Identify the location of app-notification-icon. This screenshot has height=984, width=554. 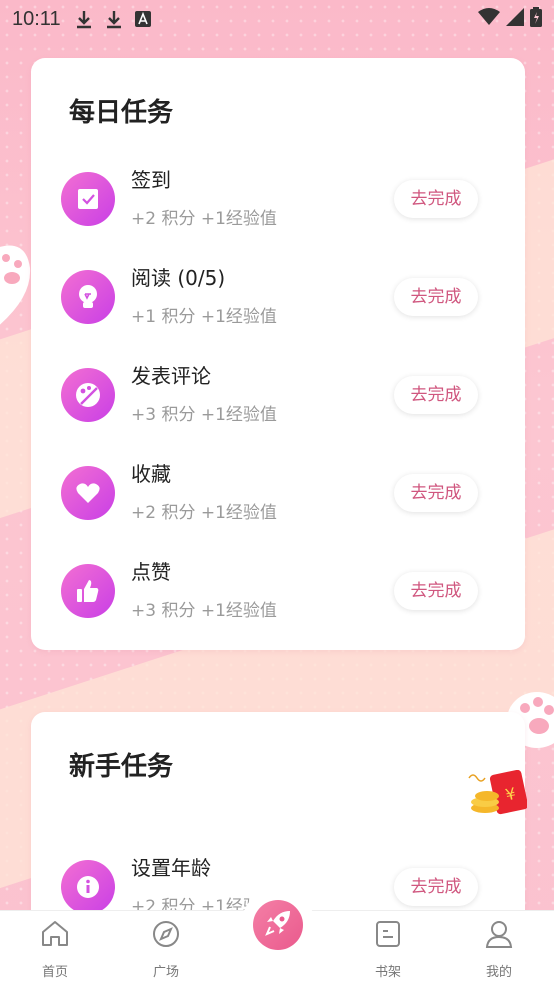
(142, 19).